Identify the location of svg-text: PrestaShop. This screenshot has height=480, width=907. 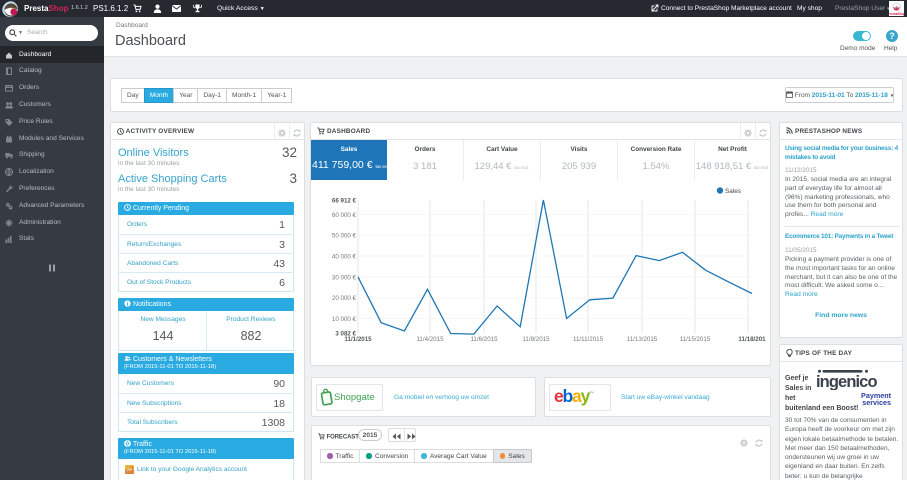
(896, 14).